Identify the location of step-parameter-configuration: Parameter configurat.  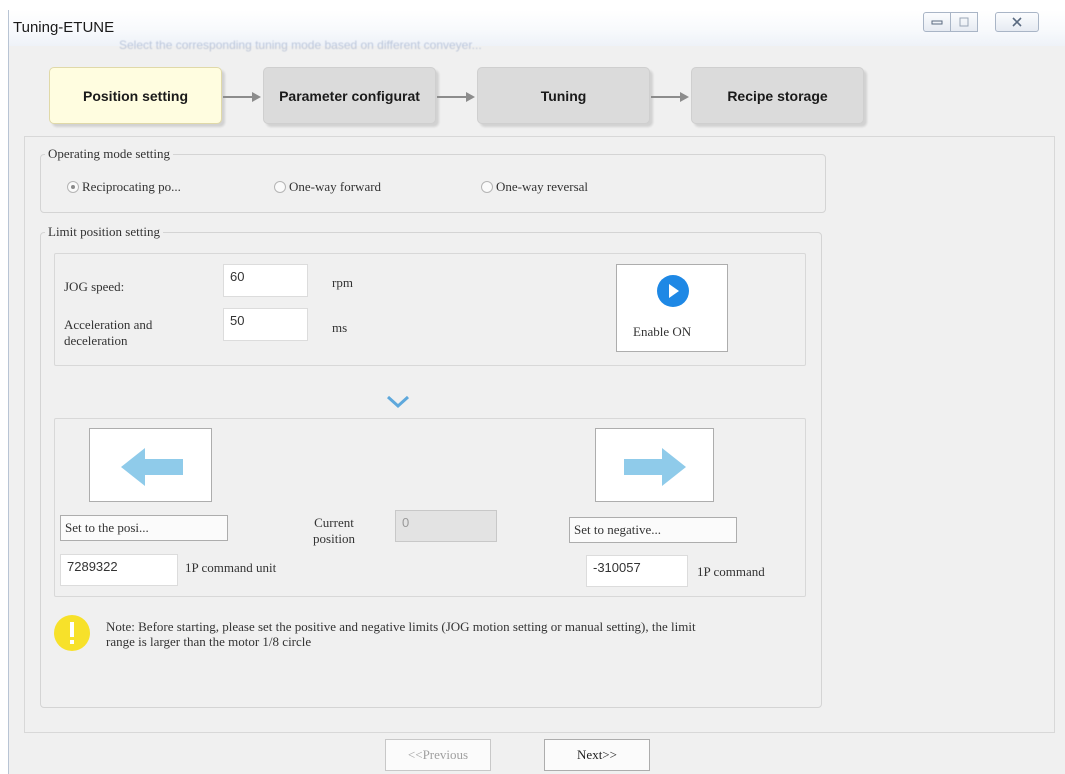
(349, 95).